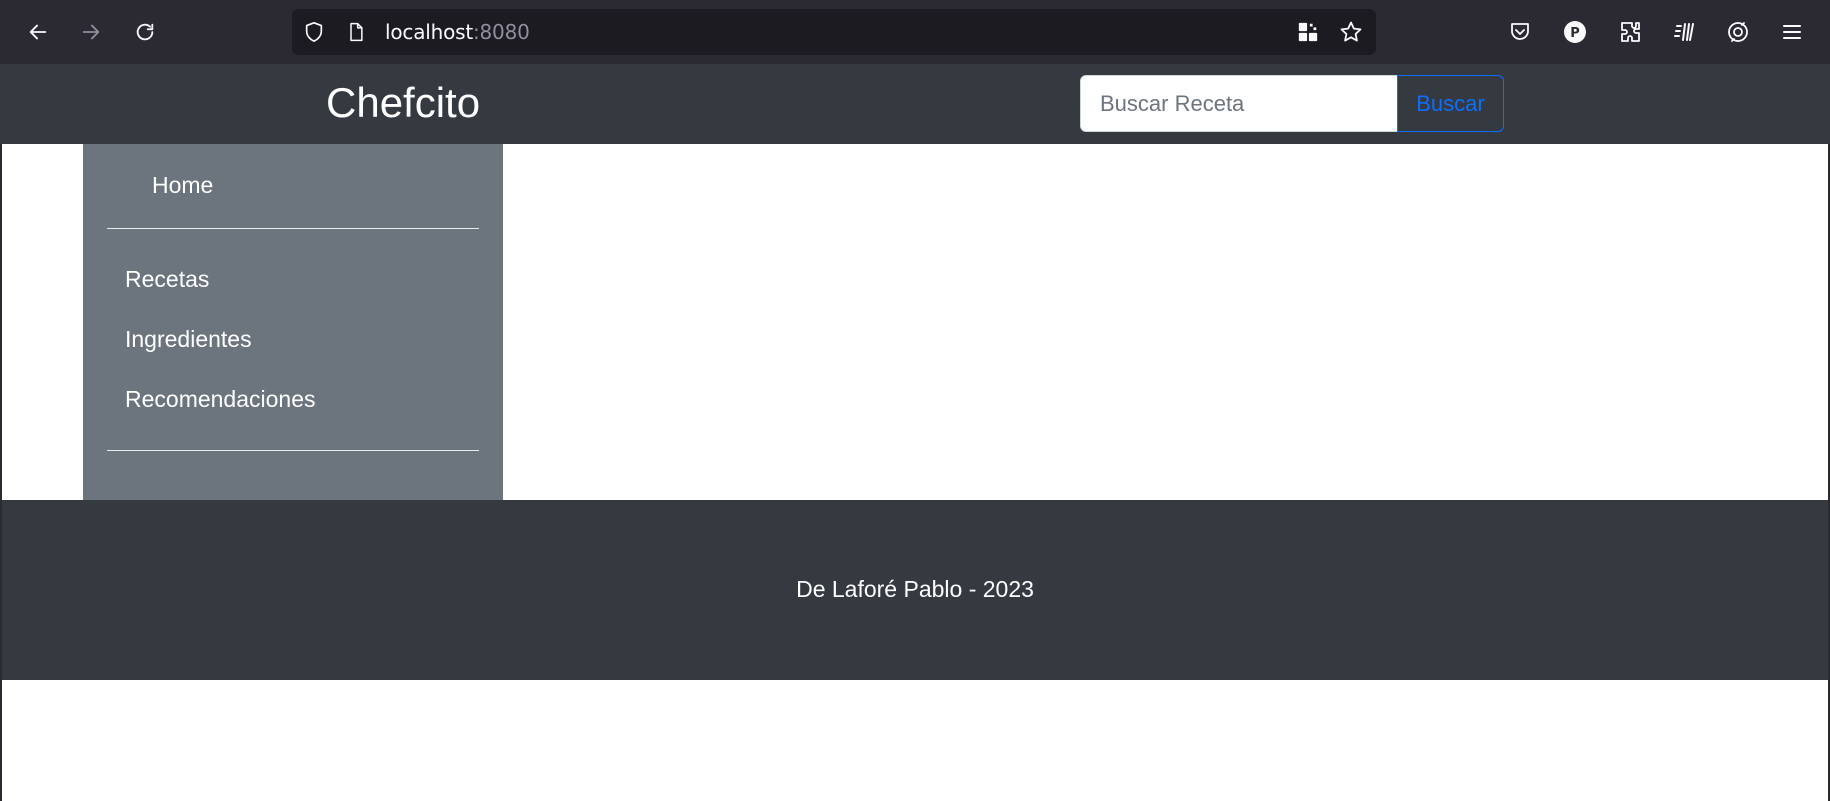  I want to click on svg-text: P, so click(1575, 33).